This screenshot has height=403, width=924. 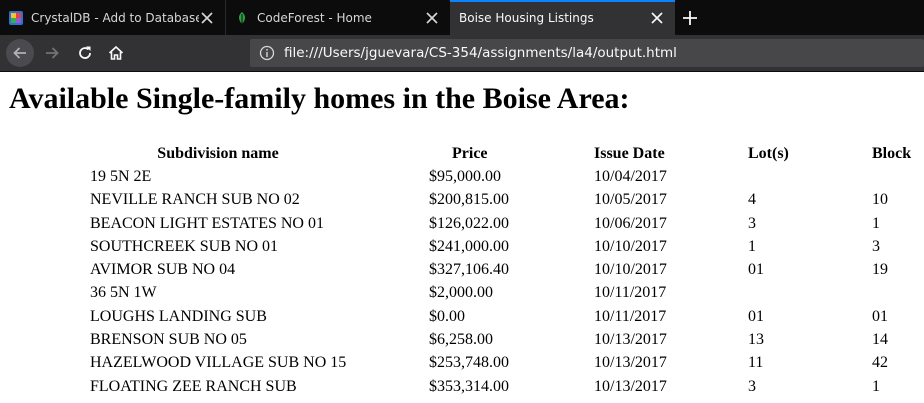 I want to click on cell-block: 3, so click(x=876, y=246).